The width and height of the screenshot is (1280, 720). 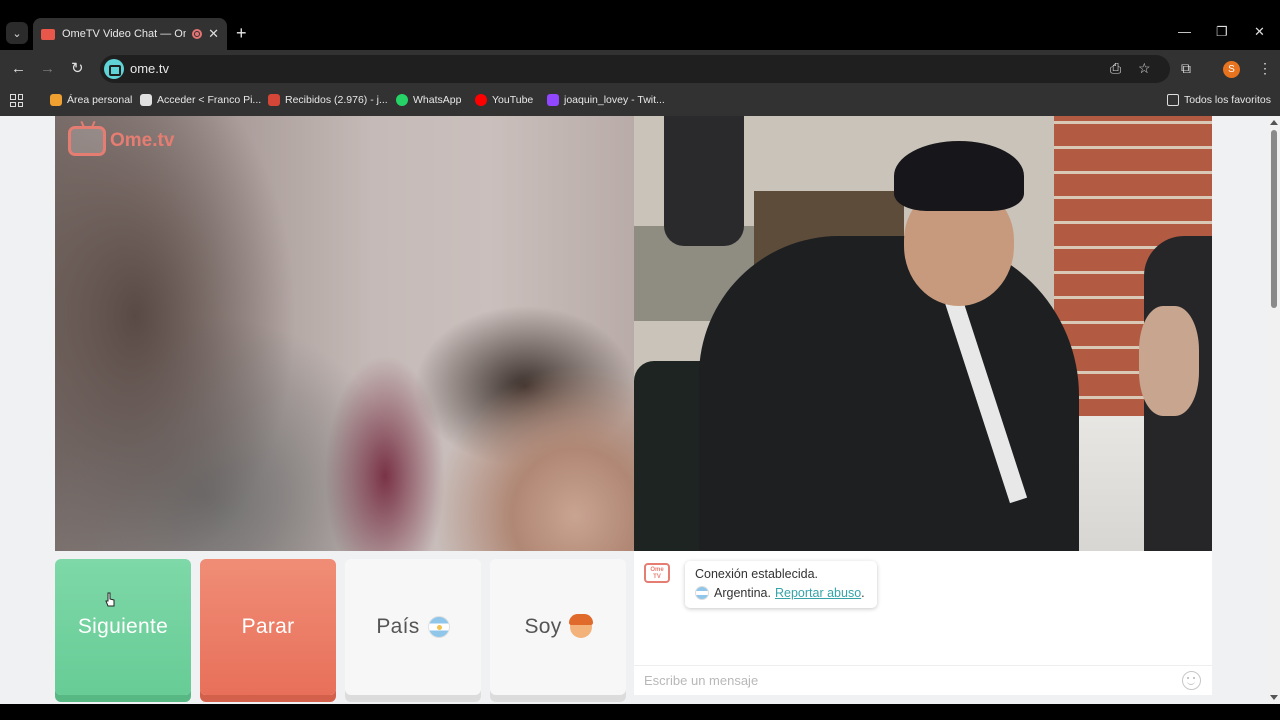 I want to click on video-background-person, so click(x=704, y=181).